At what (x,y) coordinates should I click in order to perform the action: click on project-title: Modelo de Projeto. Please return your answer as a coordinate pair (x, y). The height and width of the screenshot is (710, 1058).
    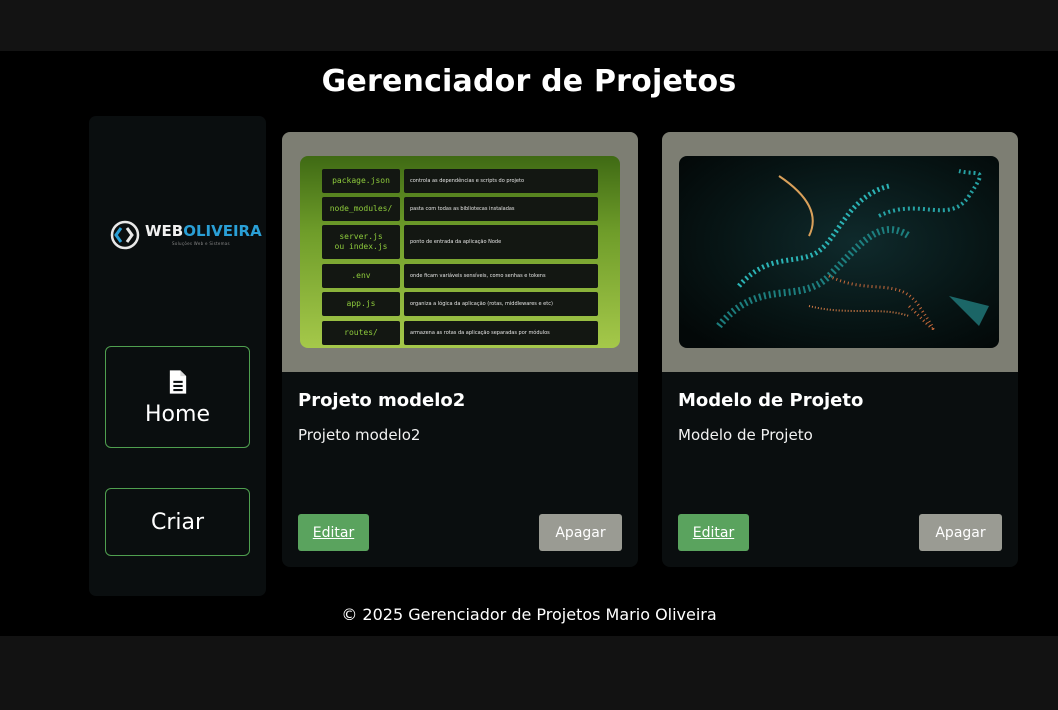
    Looking at the image, I should click on (771, 400).